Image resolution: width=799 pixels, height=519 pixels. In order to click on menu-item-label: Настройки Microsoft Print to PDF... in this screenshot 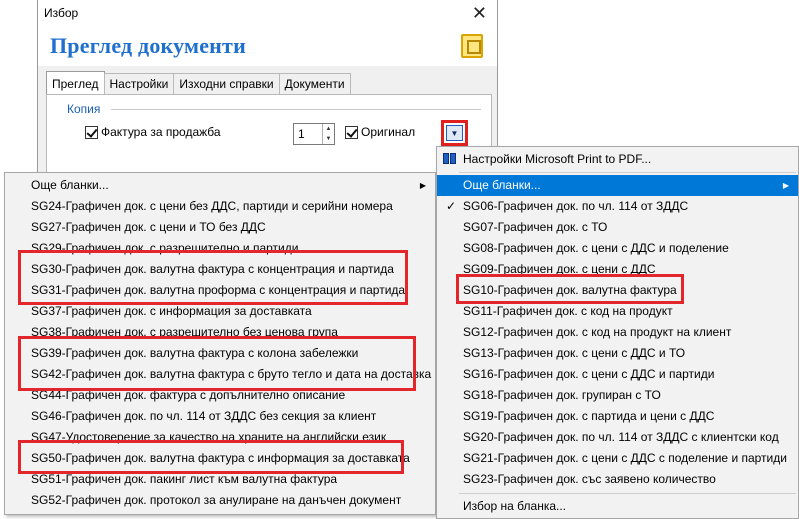, I will do `click(557, 159)`.